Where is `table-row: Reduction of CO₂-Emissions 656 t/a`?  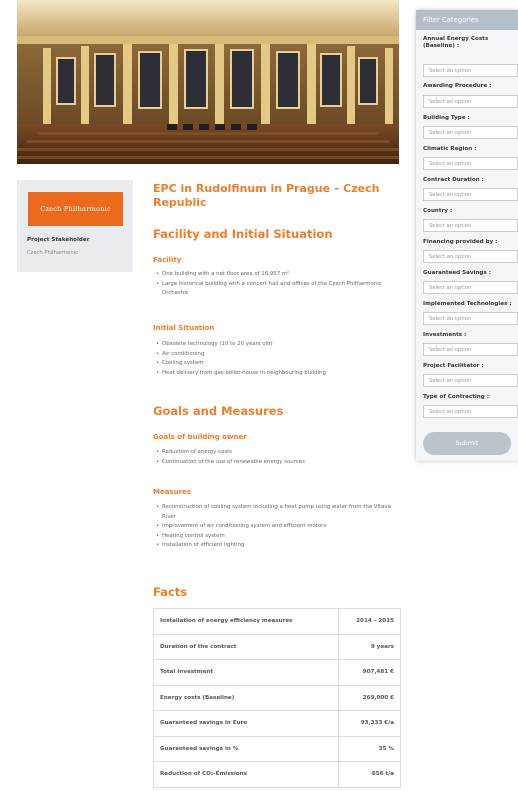 table-row: Reduction of CO₂-Emissions 656 t/a is located at coordinates (277, 774).